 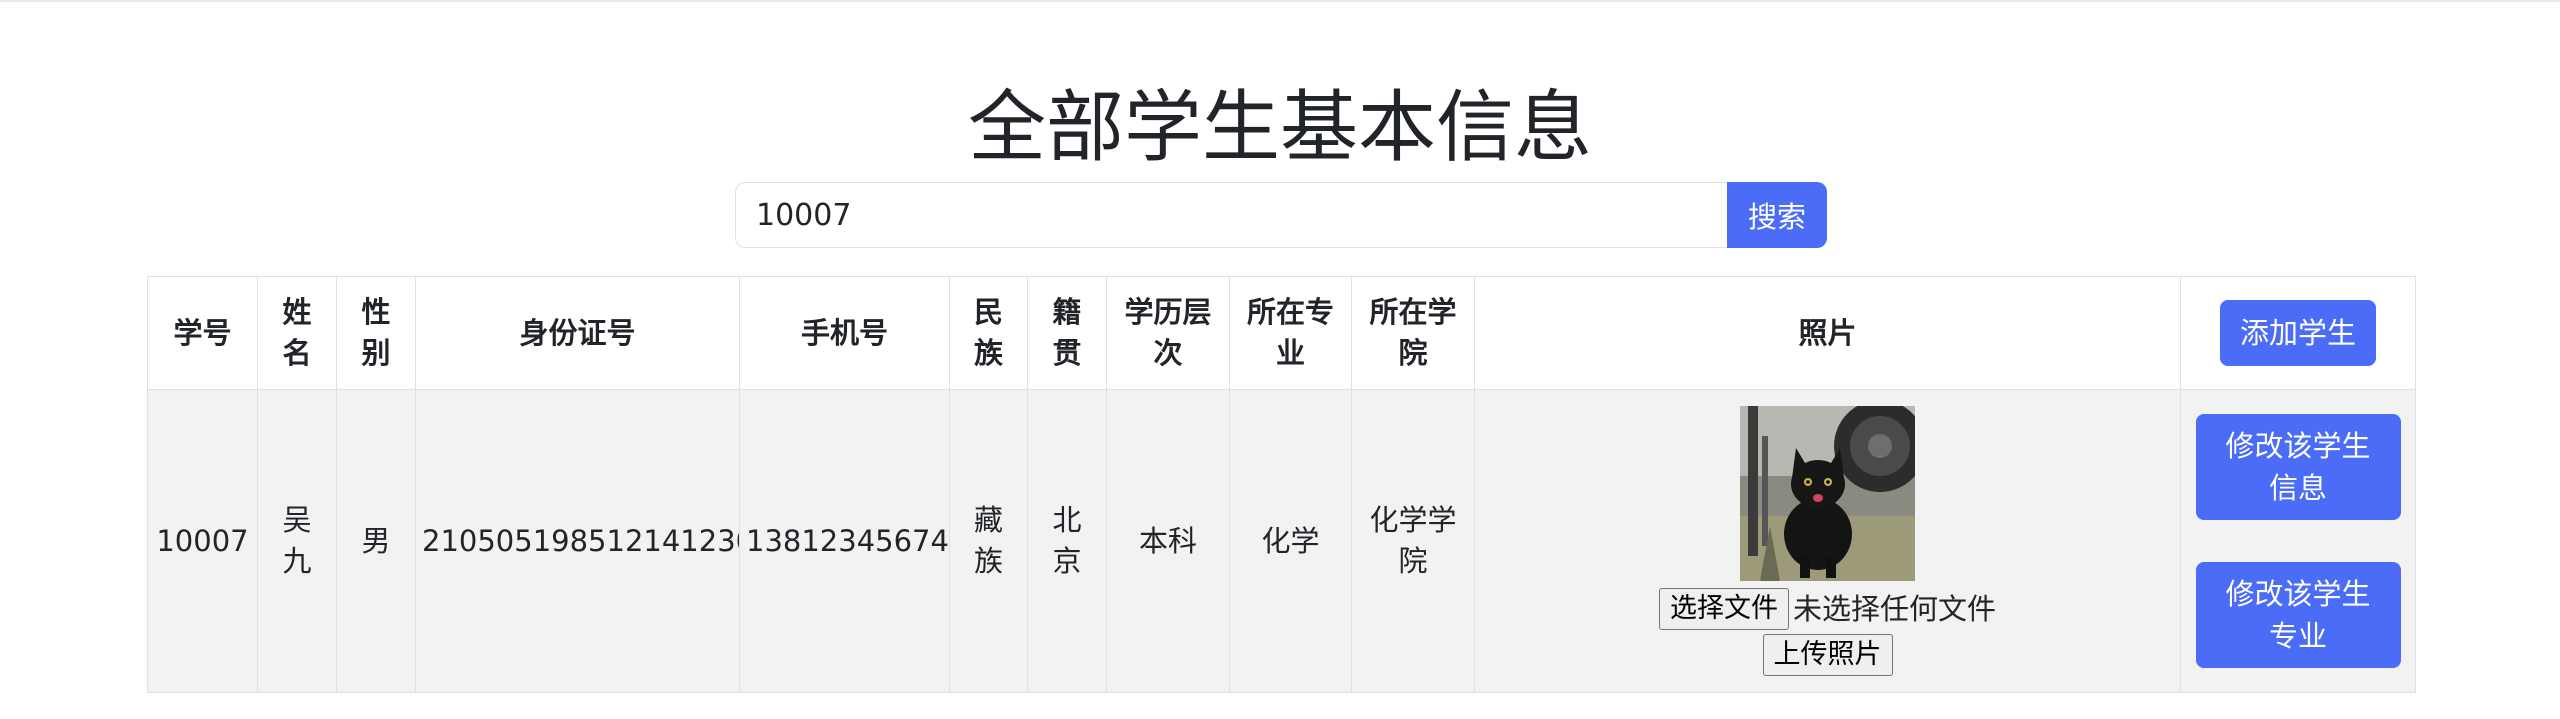 What do you see at coordinates (1067, 541) in the screenshot?
I see `cell-native-place: 北京` at bounding box center [1067, 541].